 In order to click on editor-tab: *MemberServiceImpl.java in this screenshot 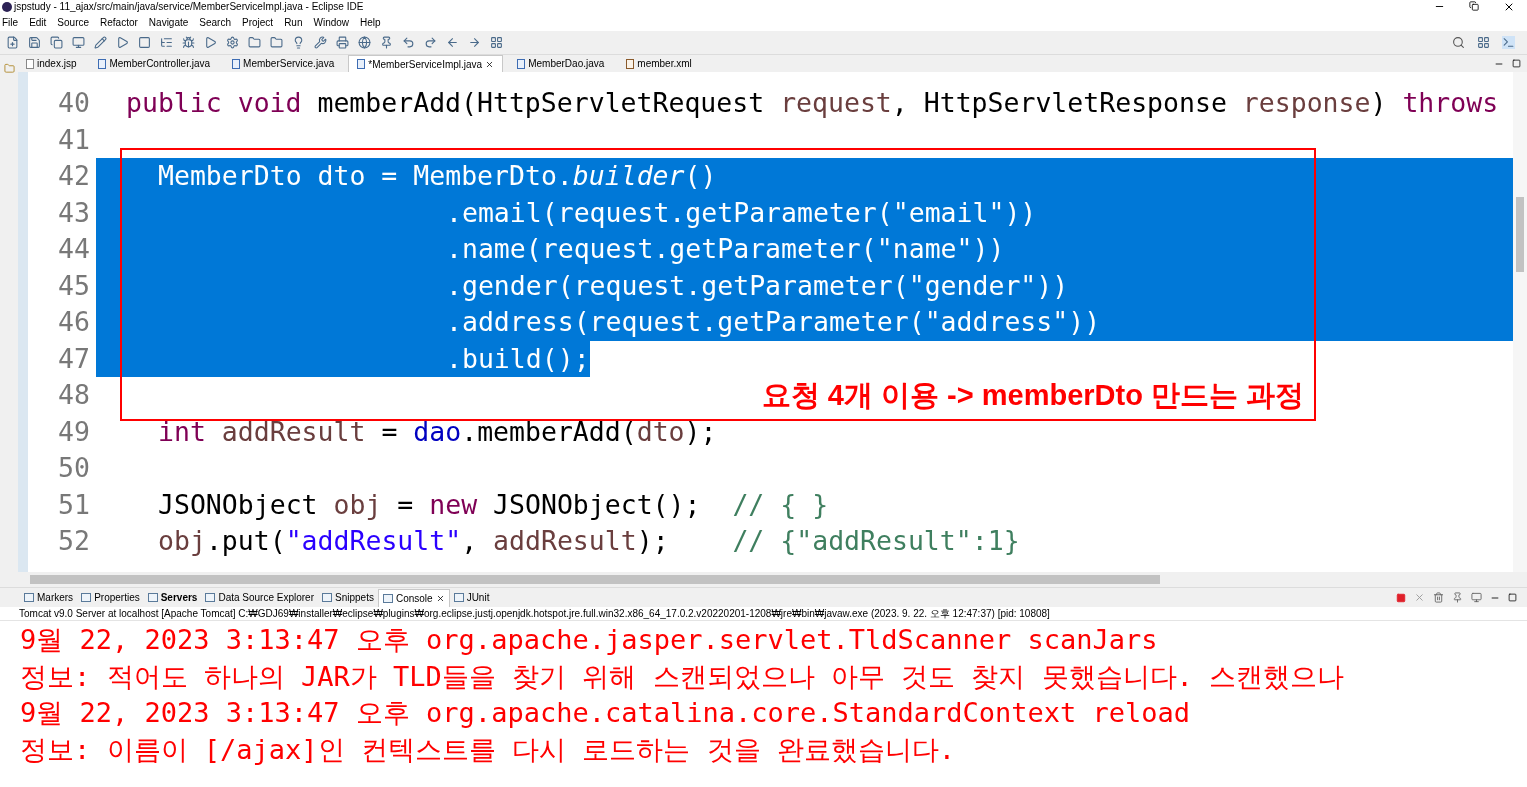, I will do `click(426, 63)`.